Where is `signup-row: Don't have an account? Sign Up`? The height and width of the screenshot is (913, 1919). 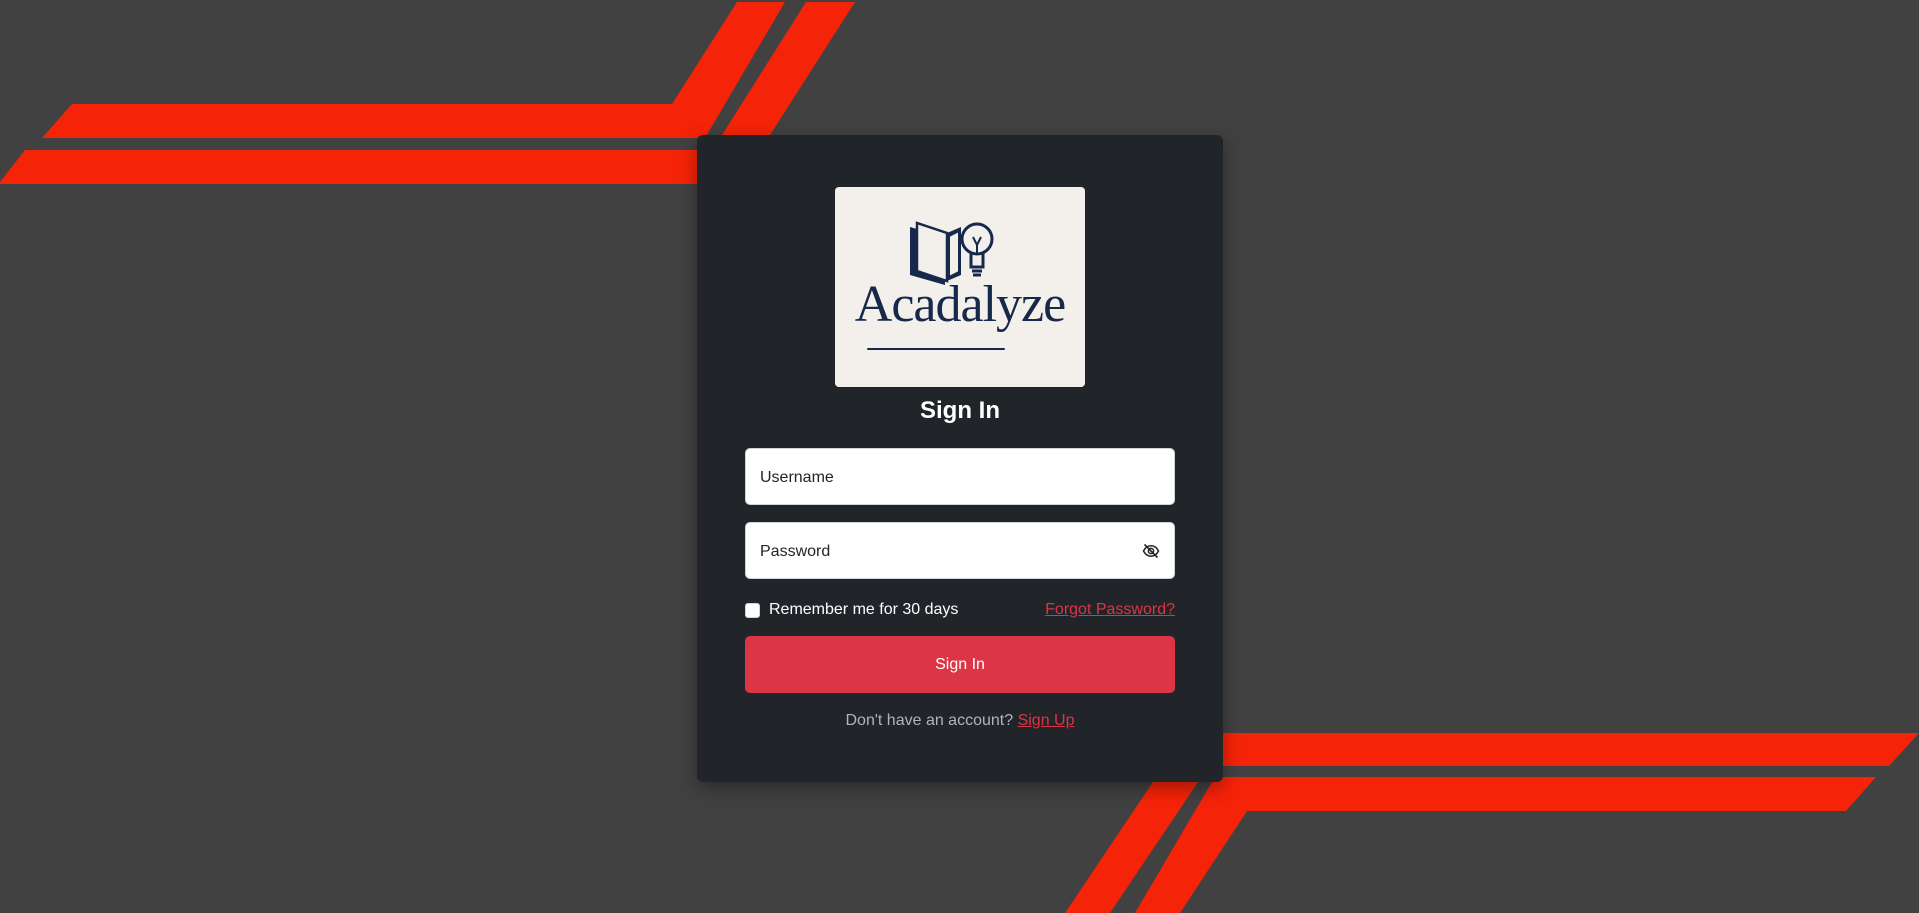
signup-row: Don't have an account? Sign Up is located at coordinates (960, 721).